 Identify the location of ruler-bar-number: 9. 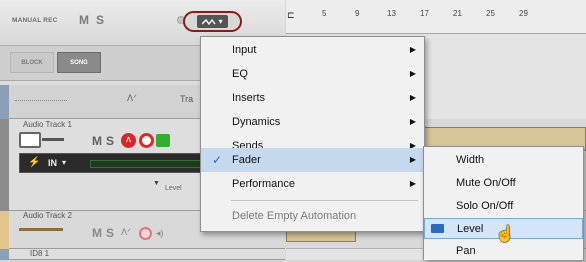
(357, 13).